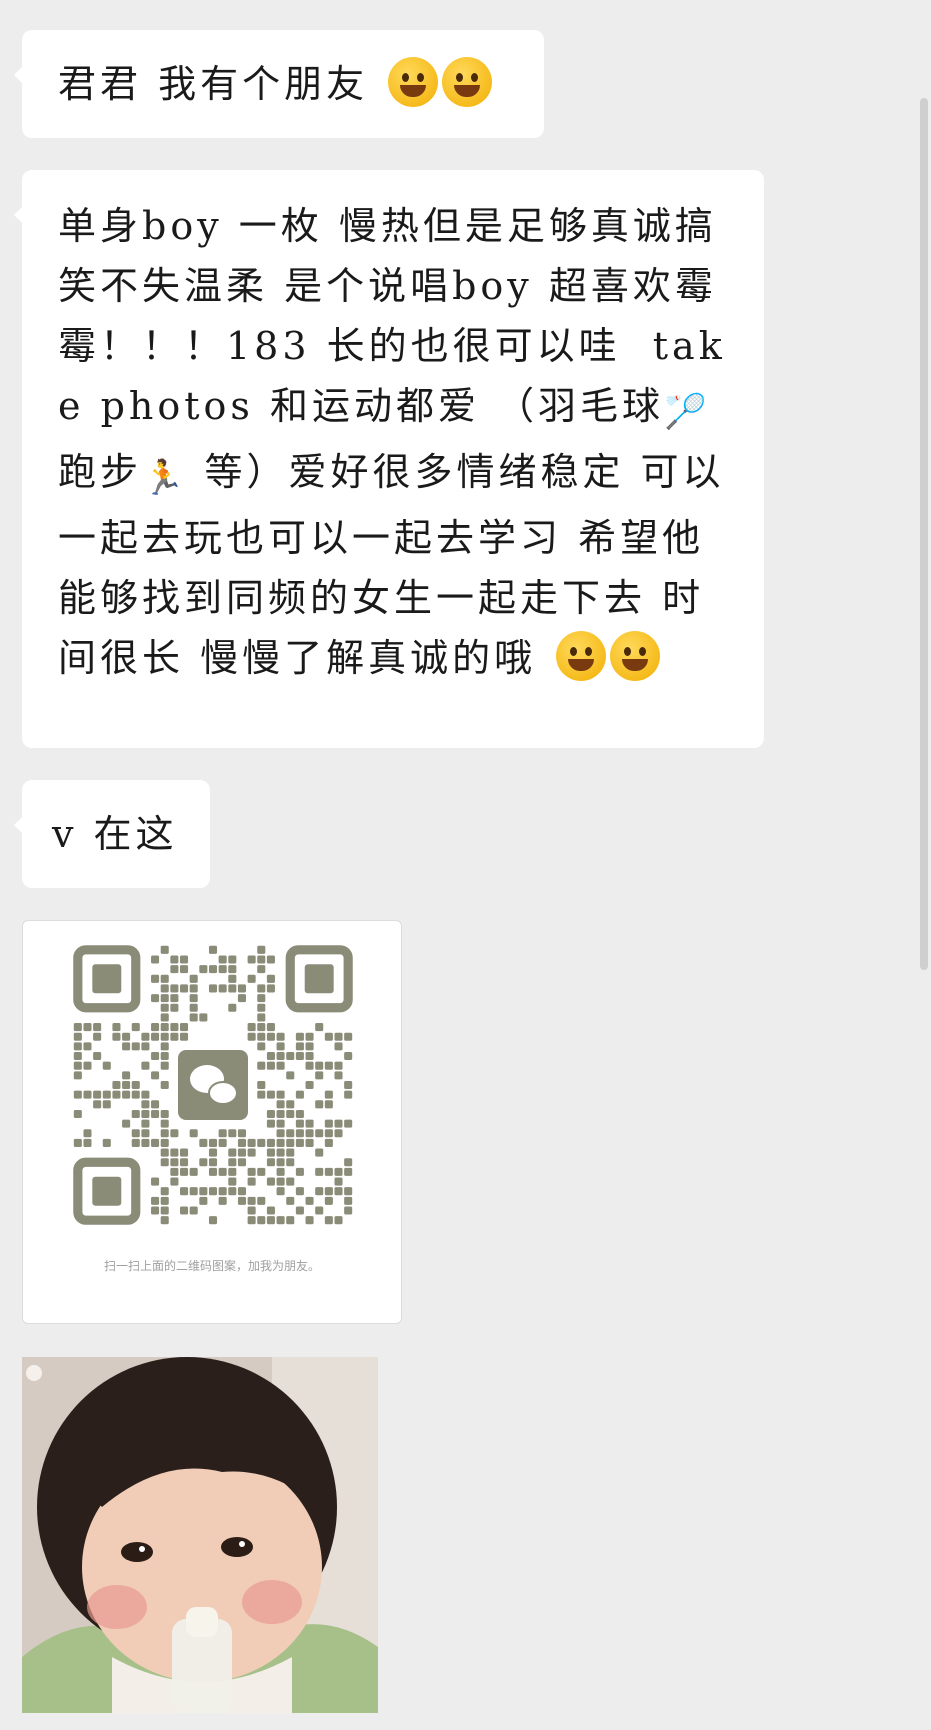  Describe the element at coordinates (200, 1535) in the screenshot. I see `child-photo` at that location.